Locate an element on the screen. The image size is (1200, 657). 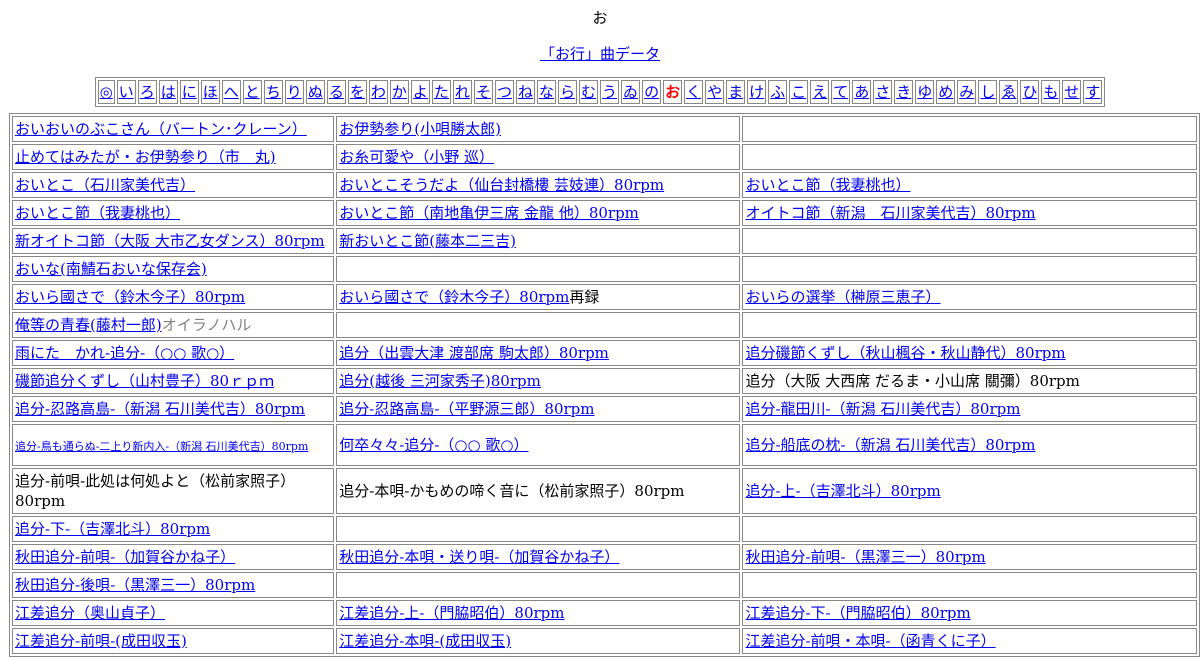
song-link: おいとこそうだよ（仙台封橋樓 芸妓連）80rpm is located at coordinates (501, 185).